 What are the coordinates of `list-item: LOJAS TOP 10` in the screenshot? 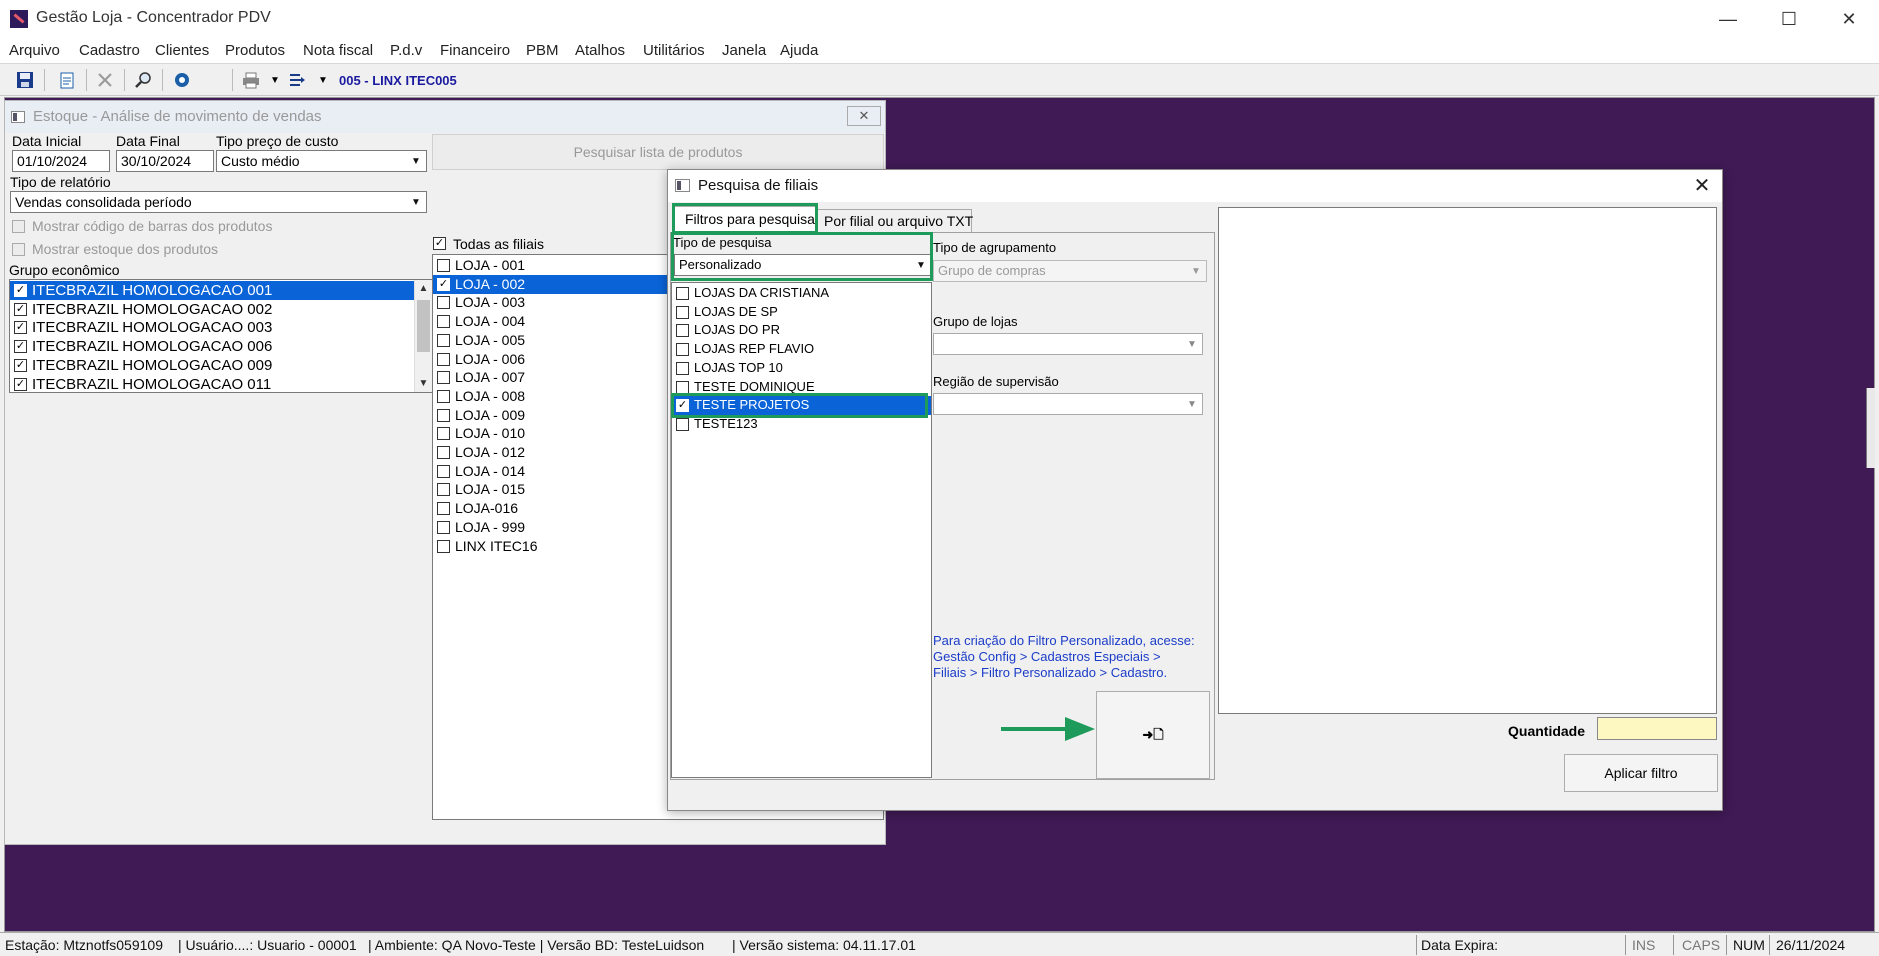 It's located at (801, 368).